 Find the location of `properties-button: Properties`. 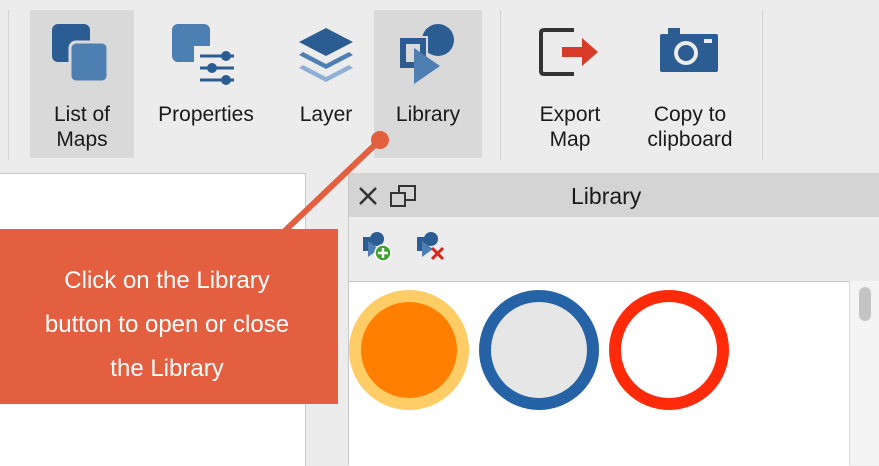

properties-button: Properties is located at coordinates (206, 84).